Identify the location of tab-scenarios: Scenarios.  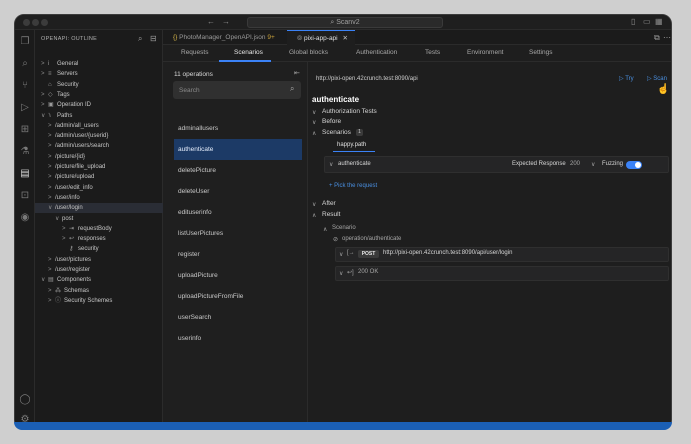
(248, 52).